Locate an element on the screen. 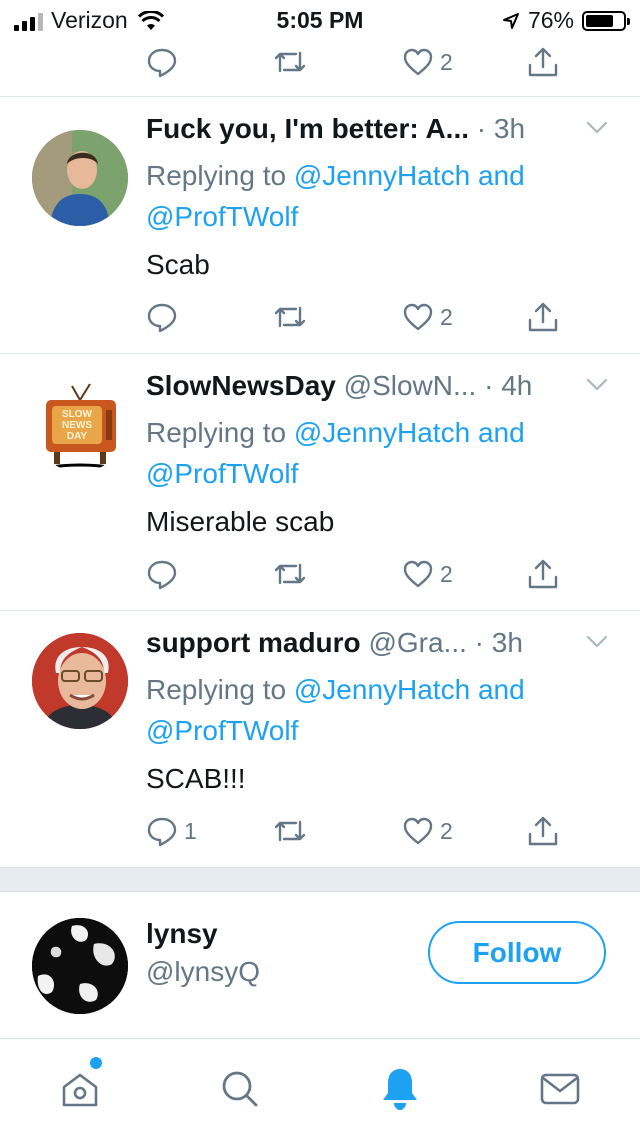 This screenshot has width=640, height=1136. suggested-user-card: lynsy @lynsyQ Follow is located at coordinates (320, 965).